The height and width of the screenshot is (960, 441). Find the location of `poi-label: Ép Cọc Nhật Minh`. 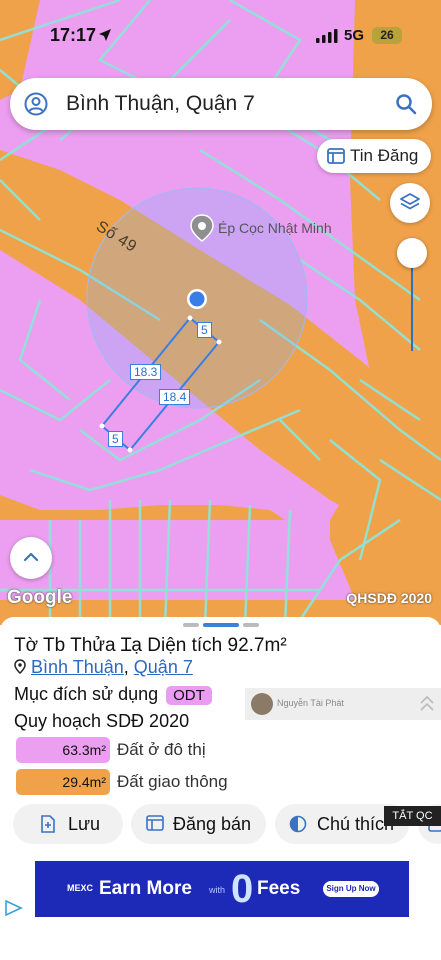

poi-label: Ép Cọc Nhật Minh is located at coordinates (275, 228).